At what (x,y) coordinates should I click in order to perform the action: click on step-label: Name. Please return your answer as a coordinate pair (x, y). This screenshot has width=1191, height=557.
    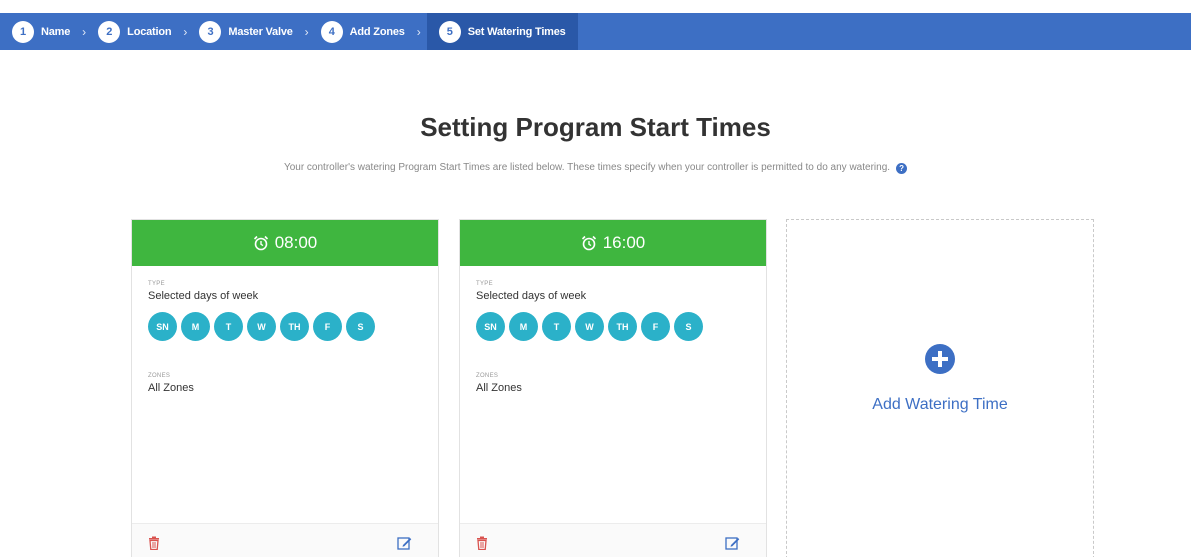
    Looking at the image, I should click on (56, 31).